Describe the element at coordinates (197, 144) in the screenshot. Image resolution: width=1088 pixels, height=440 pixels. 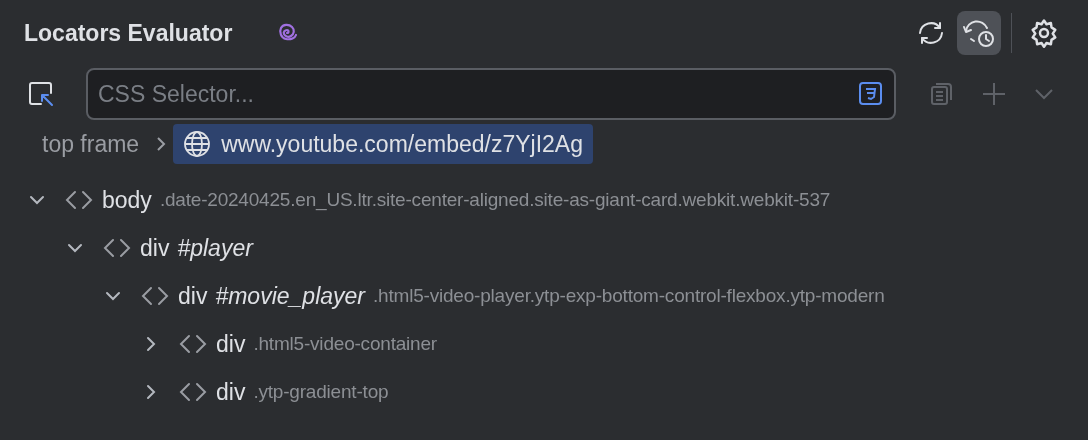
I see `globe-icon` at that location.